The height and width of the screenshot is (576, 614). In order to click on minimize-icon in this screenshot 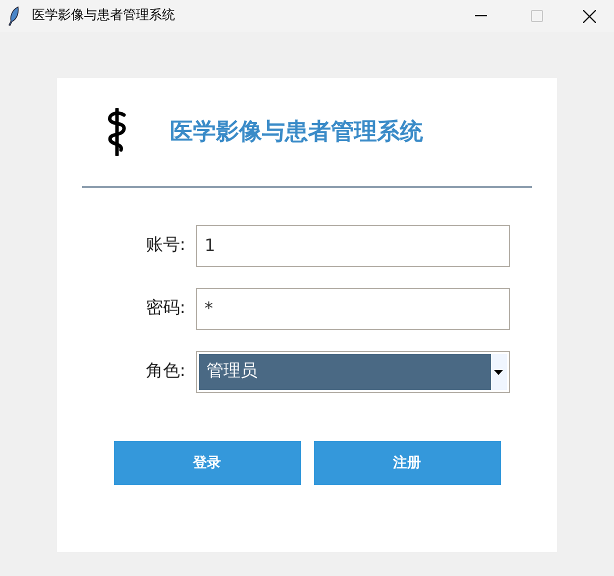, I will do `click(481, 16)`.